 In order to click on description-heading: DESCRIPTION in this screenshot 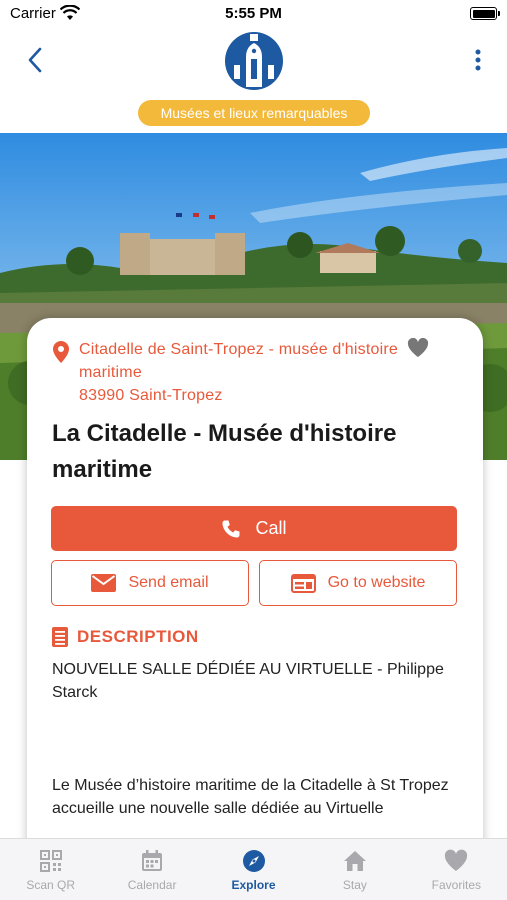, I will do `click(125, 637)`.